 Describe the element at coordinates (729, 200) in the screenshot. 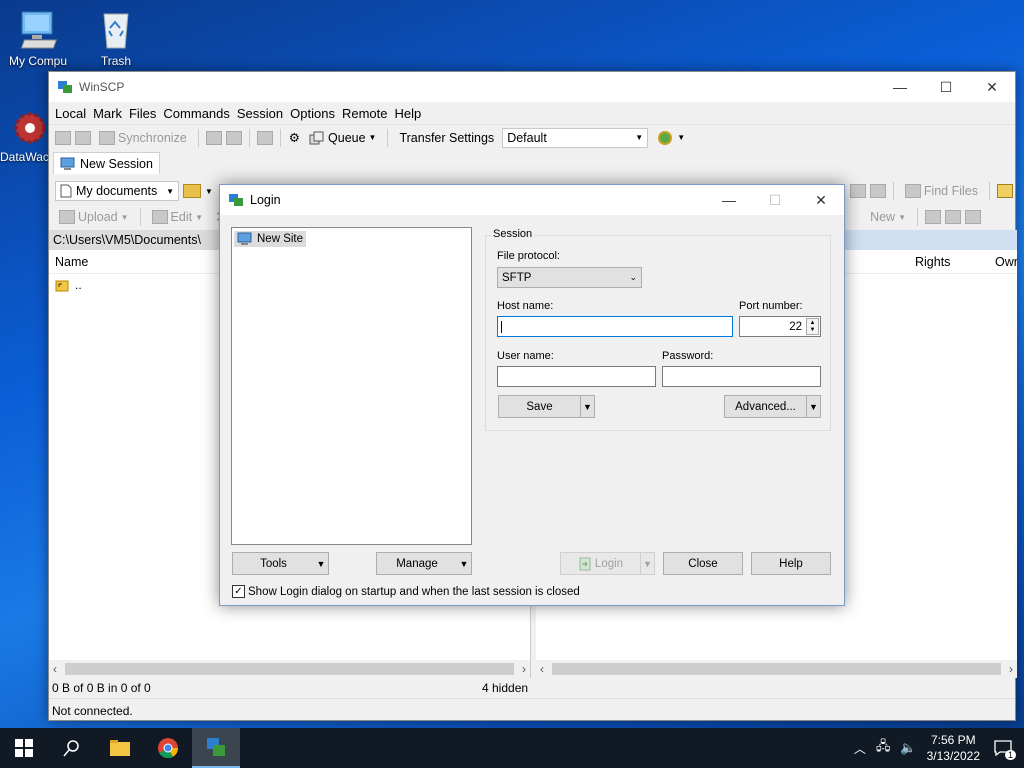

I see `dialog-minimize-button: —` at that location.